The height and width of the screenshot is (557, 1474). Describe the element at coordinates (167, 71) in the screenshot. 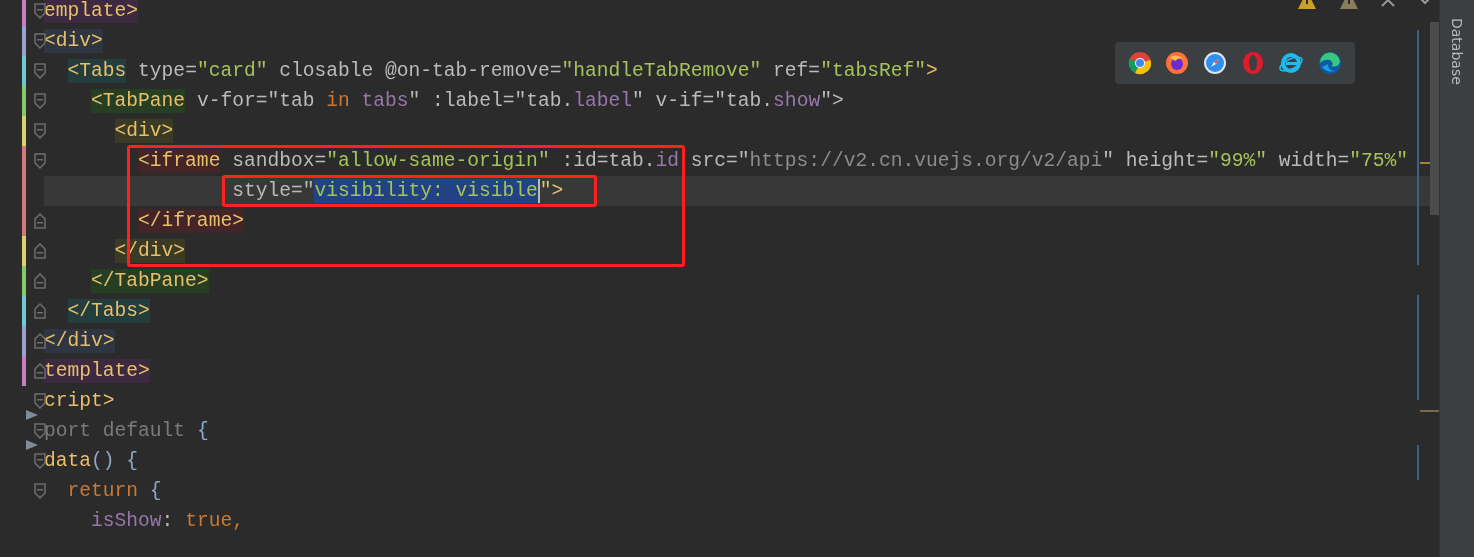

I see `code-token: type=` at that location.